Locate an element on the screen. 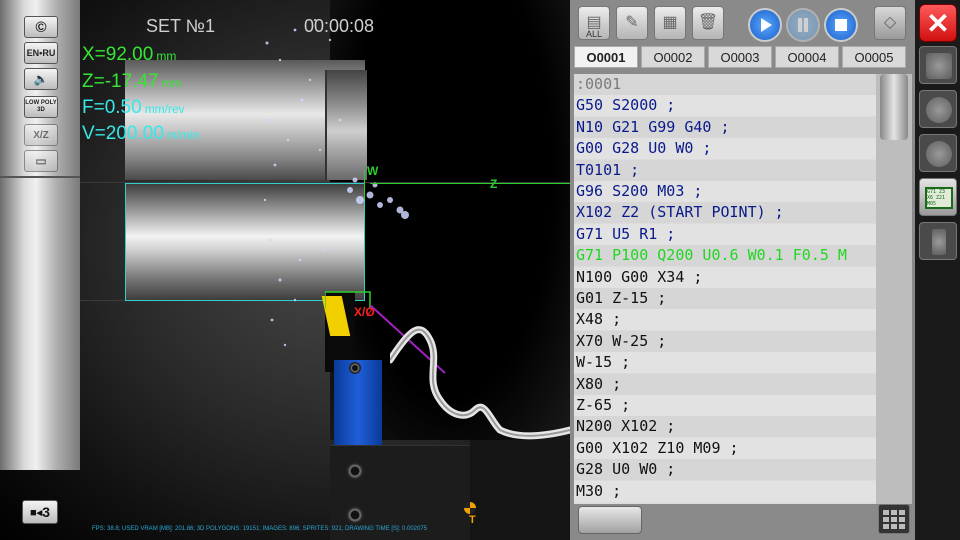 The height and width of the screenshot is (540, 960). set-label: SET №1 is located at coordinates (181, 26).